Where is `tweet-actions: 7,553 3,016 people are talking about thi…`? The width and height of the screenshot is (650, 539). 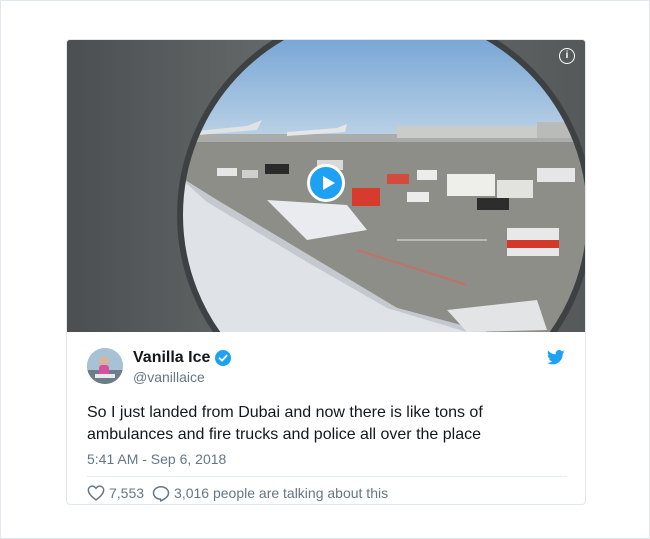
tweet-actions: 7,553 3,016 people are talking about thi… is located at coordinates (241, 493).